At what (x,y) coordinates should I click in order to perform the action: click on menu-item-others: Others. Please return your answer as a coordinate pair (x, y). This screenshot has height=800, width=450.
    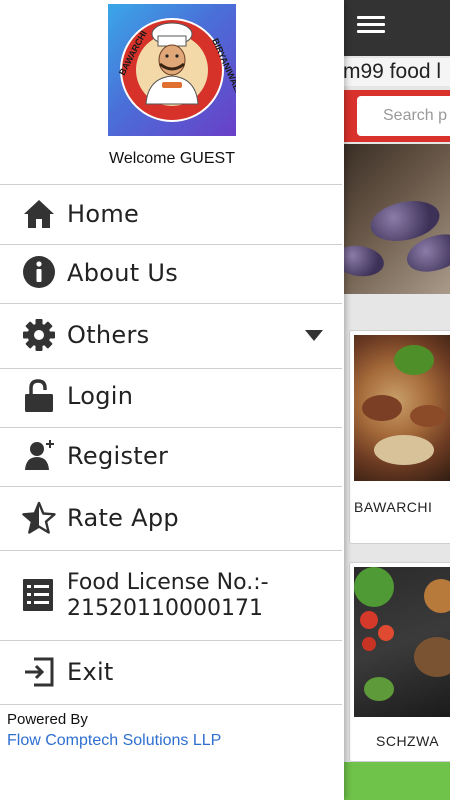
    Looking at the image, I should click on (171, 336).